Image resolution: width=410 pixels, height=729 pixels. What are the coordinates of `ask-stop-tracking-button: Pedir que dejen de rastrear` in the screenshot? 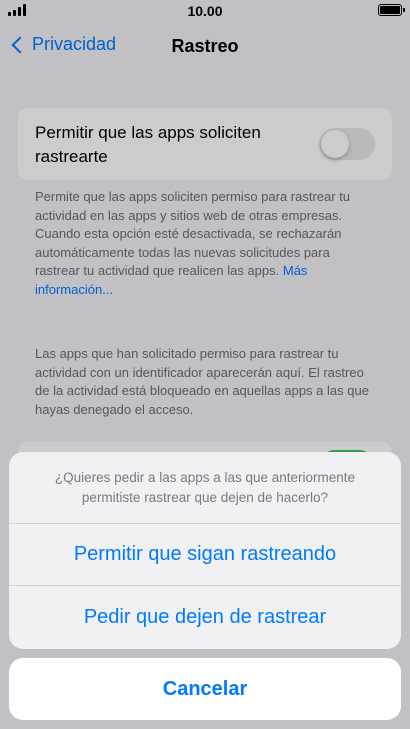 It's located at (205, 617).